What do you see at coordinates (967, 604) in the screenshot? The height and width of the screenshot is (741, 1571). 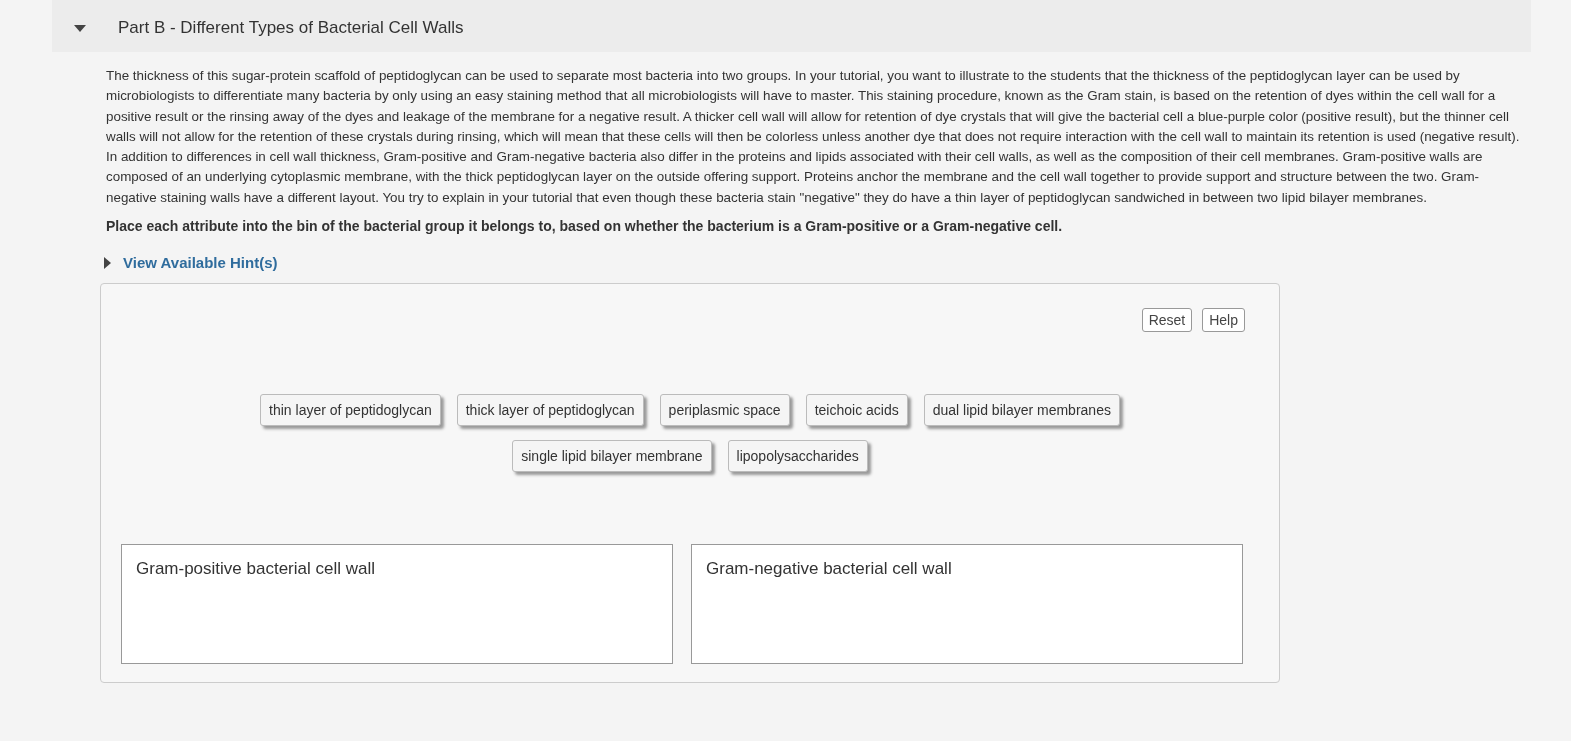 I see `drop-bin: Gram-negative bacterial cell wall` at bounding box center [967, 604].